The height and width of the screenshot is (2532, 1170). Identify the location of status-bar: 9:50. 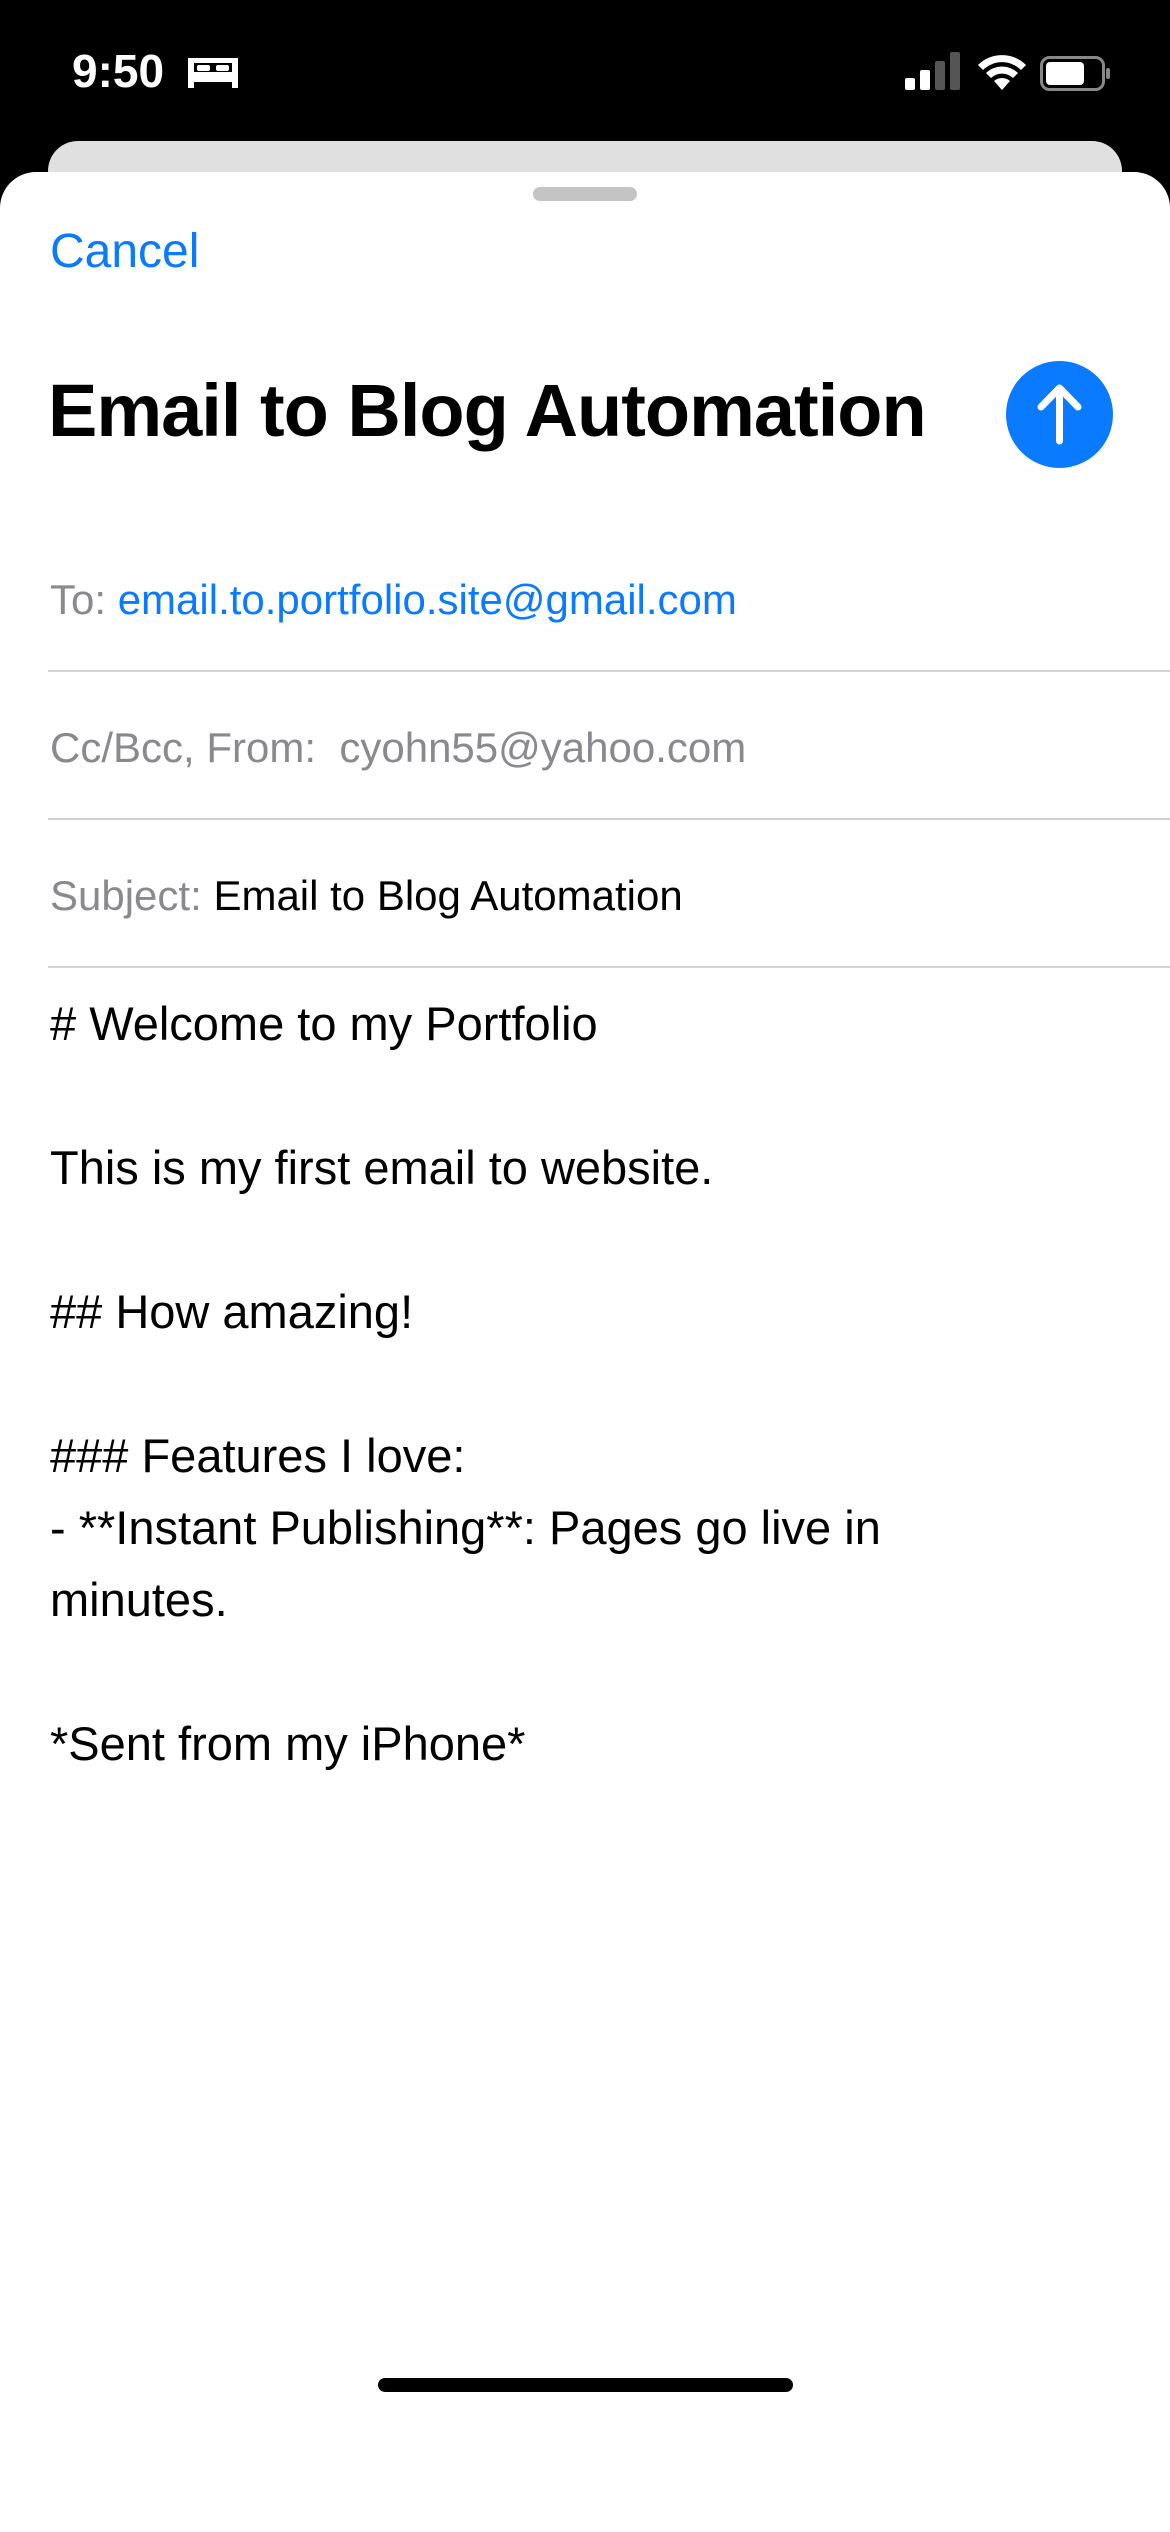
(585, 70).